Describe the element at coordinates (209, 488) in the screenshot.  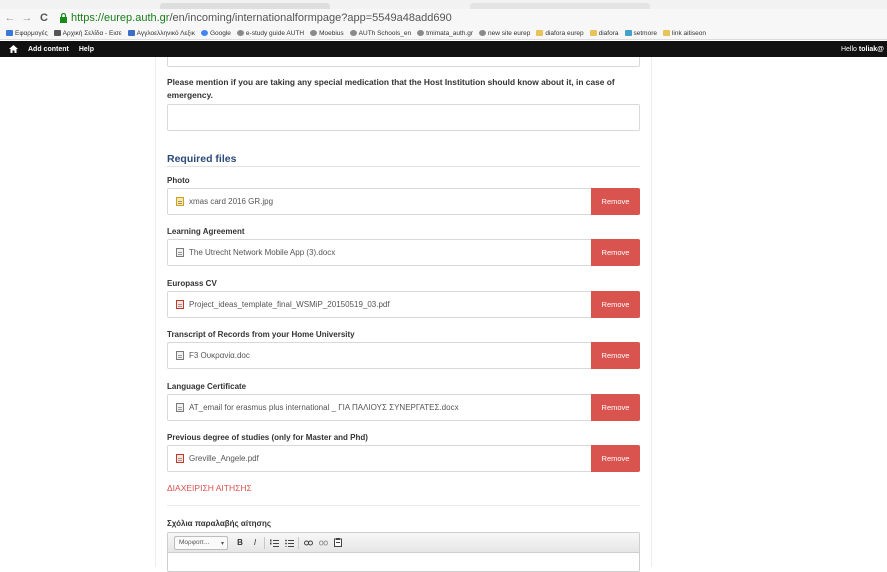
I see `manage-application-link: ΔΙΑΧΕΙΡΙΣΗ ΑΙΤΗΣΗΣ` at that location.